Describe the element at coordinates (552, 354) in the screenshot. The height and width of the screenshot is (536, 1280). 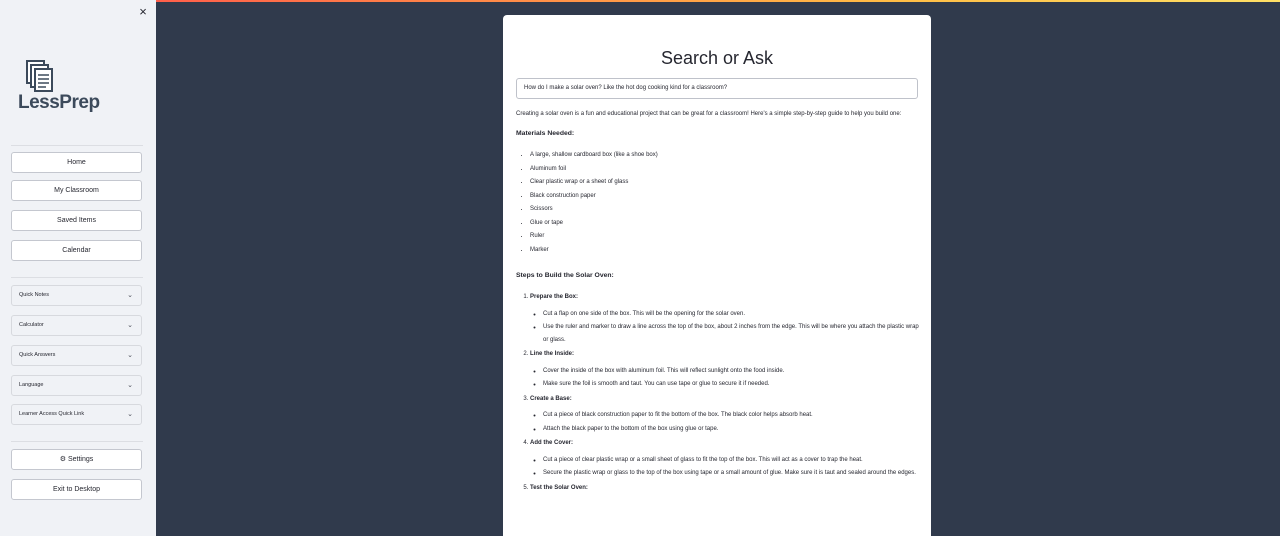
I see `step-title: Line the Inside:` at that location.